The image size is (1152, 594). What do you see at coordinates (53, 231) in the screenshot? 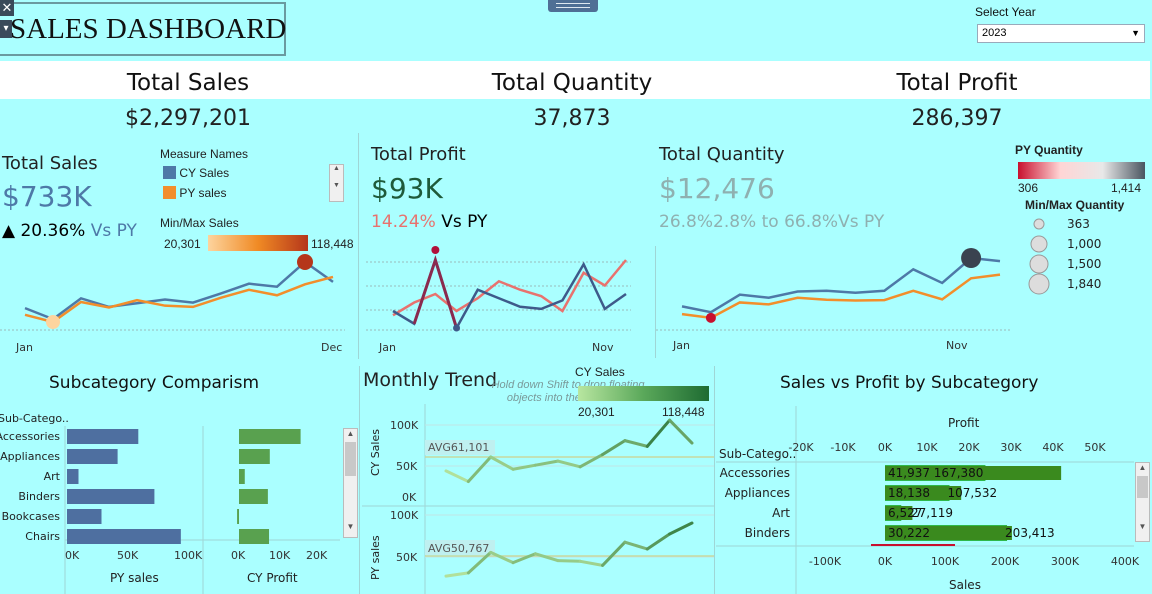
I see `sales-change-value: 20.36%` at bounding box center [53, 231].